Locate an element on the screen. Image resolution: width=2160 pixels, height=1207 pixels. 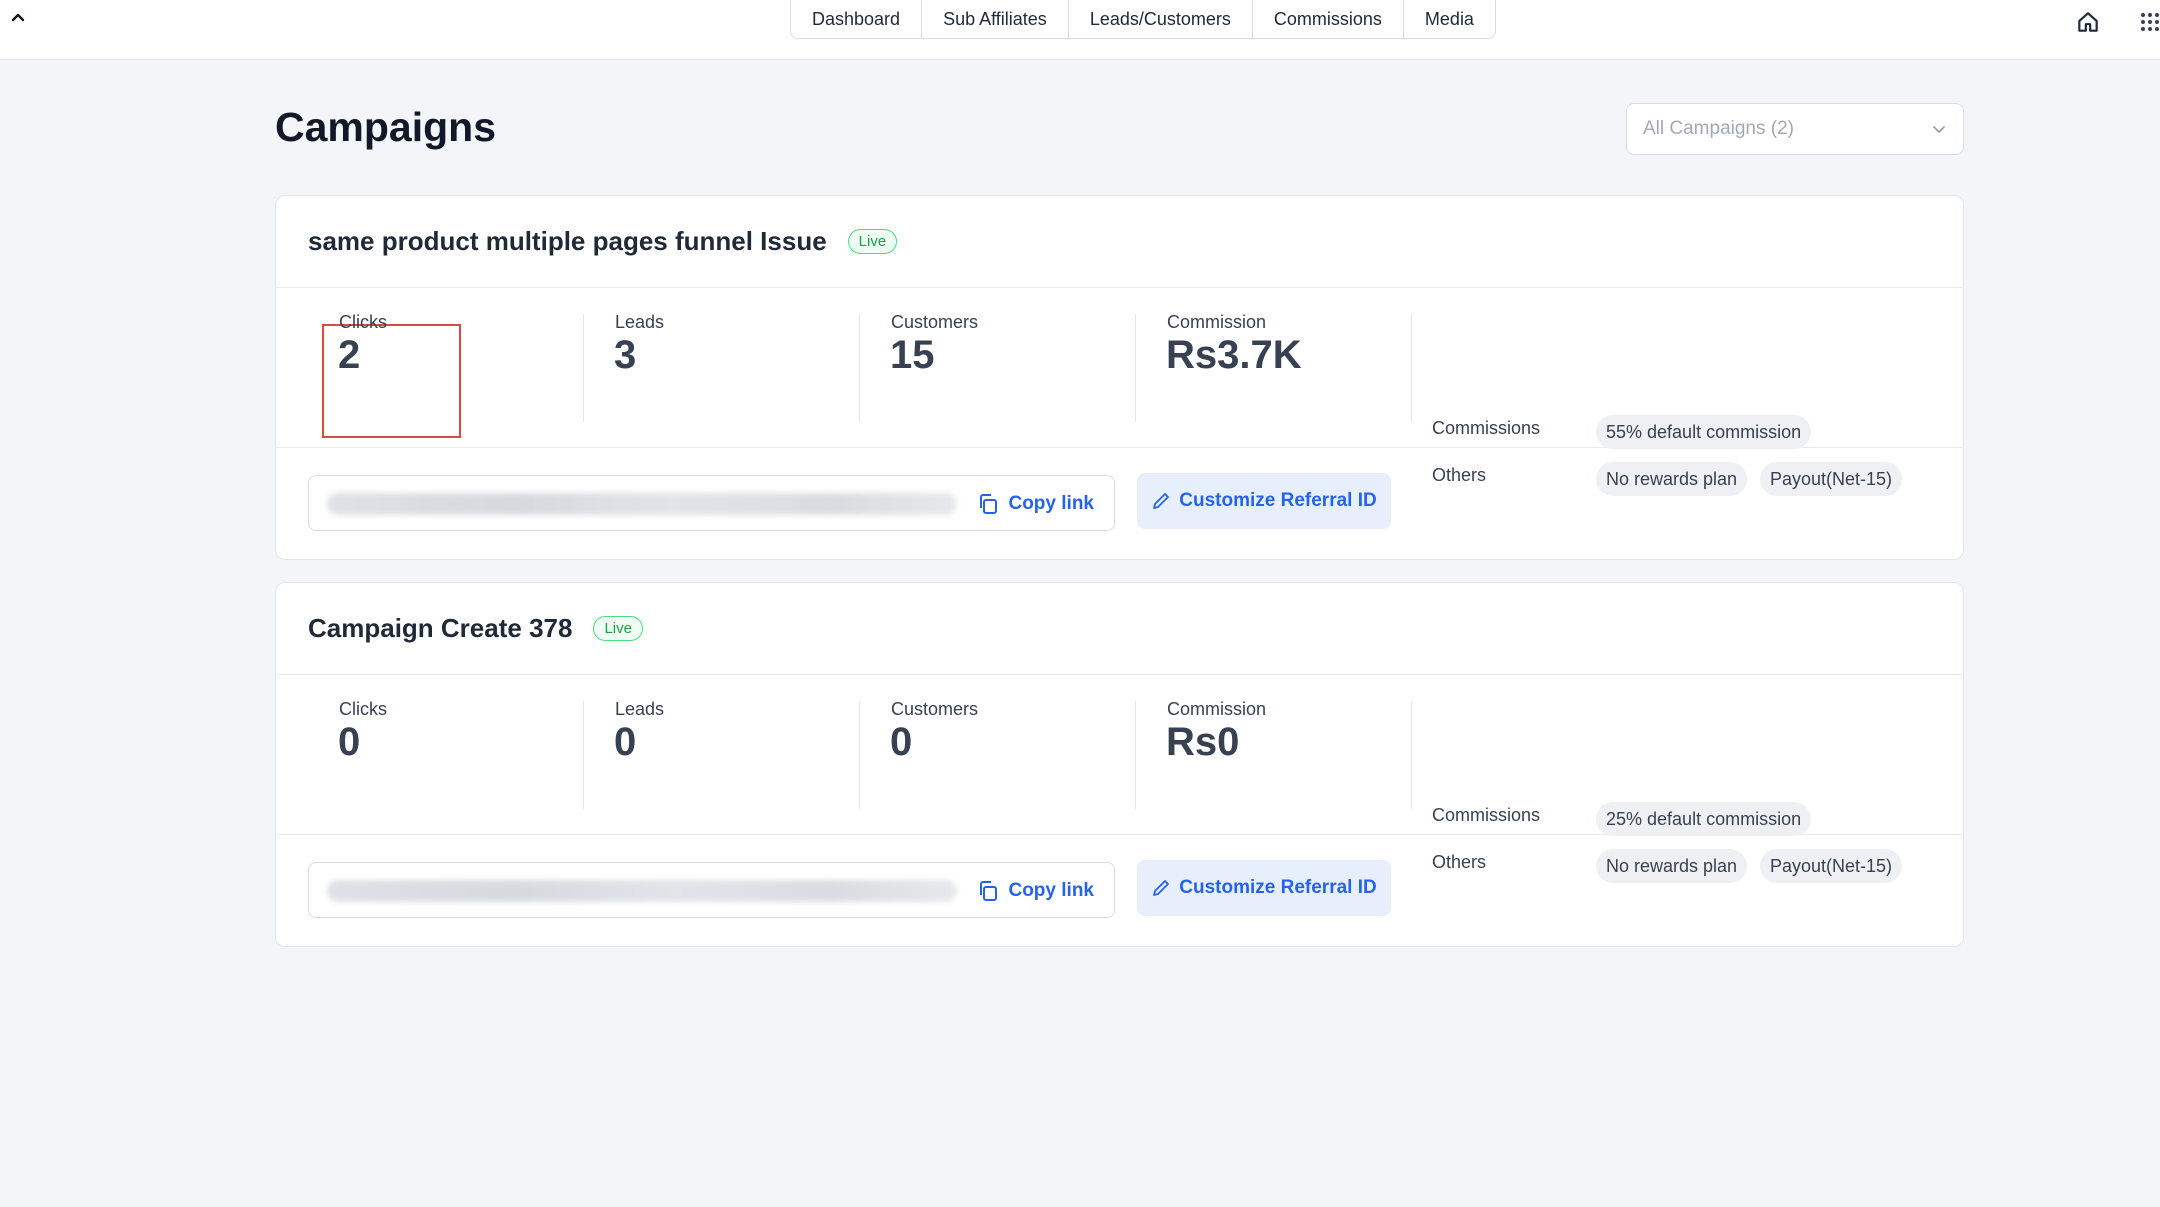
tab-media: Media is located at coordinates (1449, 19).